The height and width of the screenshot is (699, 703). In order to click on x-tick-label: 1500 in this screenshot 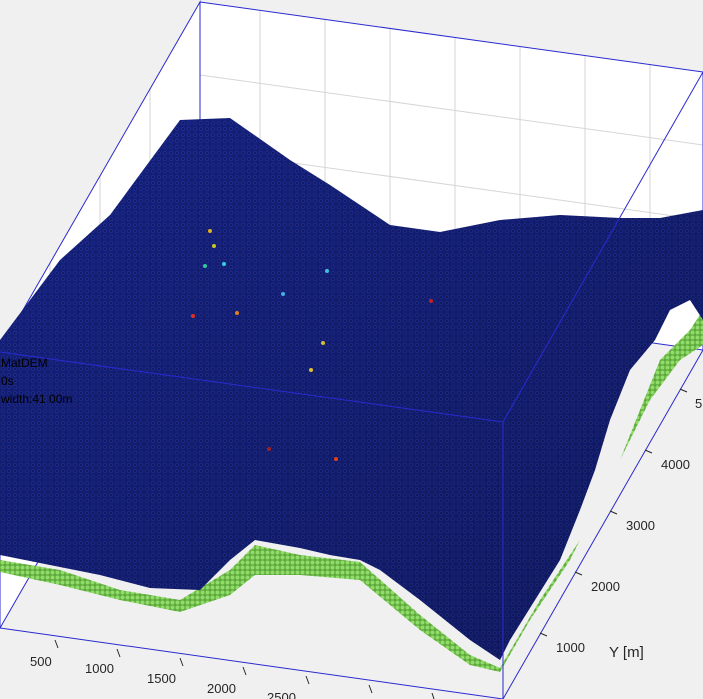, I will do `click(161, 678)`.